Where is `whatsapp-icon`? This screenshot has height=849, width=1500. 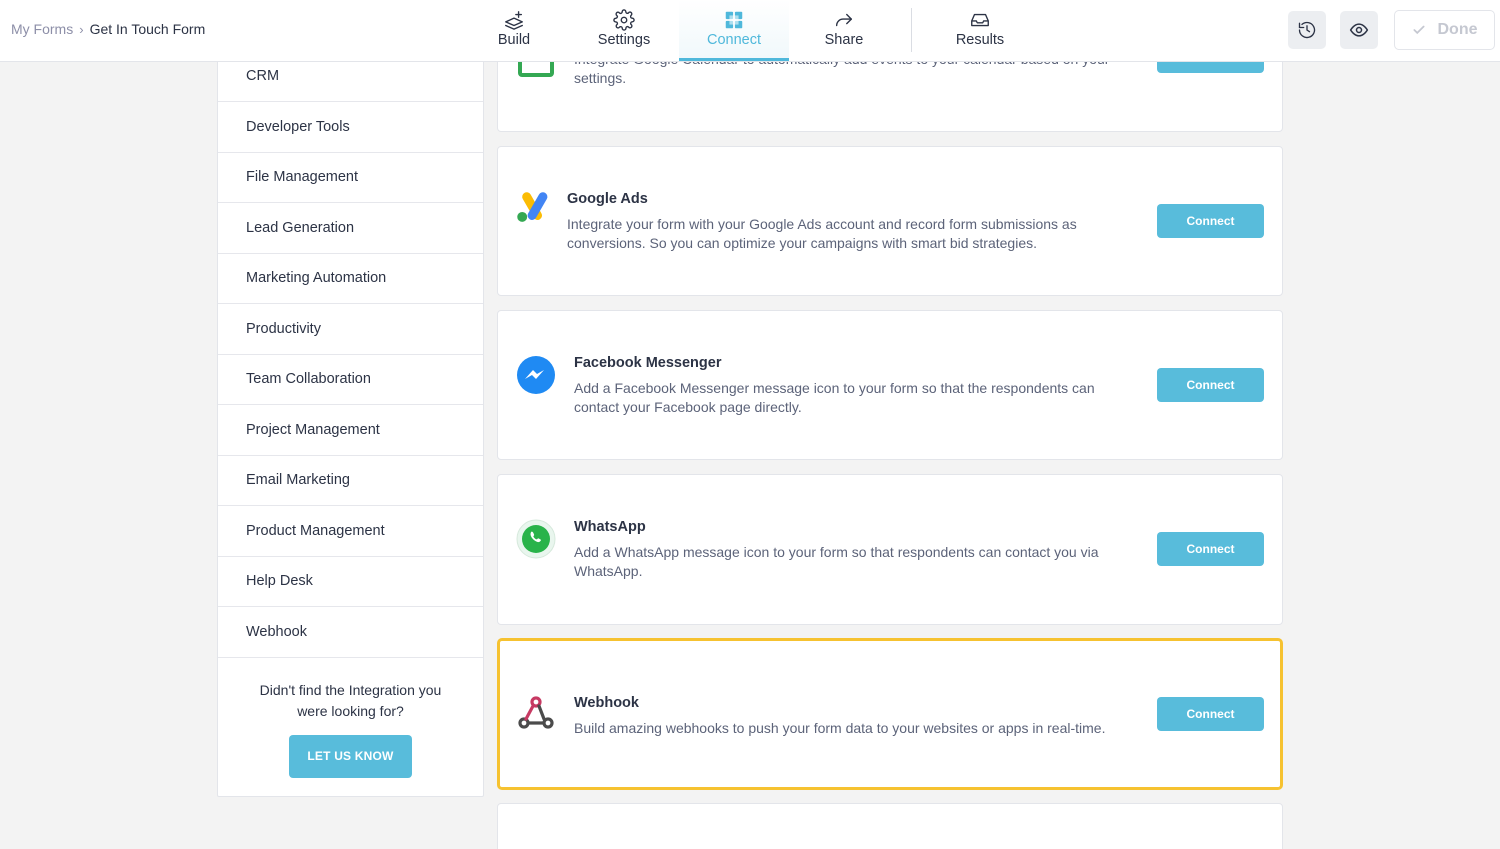 whatsapp-icon is located at coordinates (536, 539).